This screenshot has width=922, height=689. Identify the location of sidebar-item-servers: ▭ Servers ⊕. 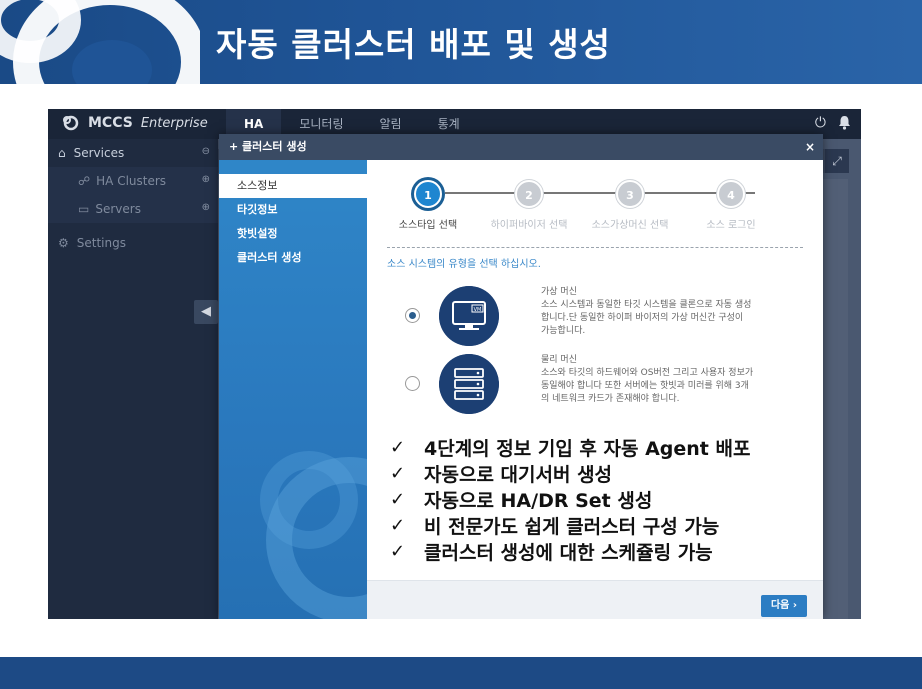
(133, 209).